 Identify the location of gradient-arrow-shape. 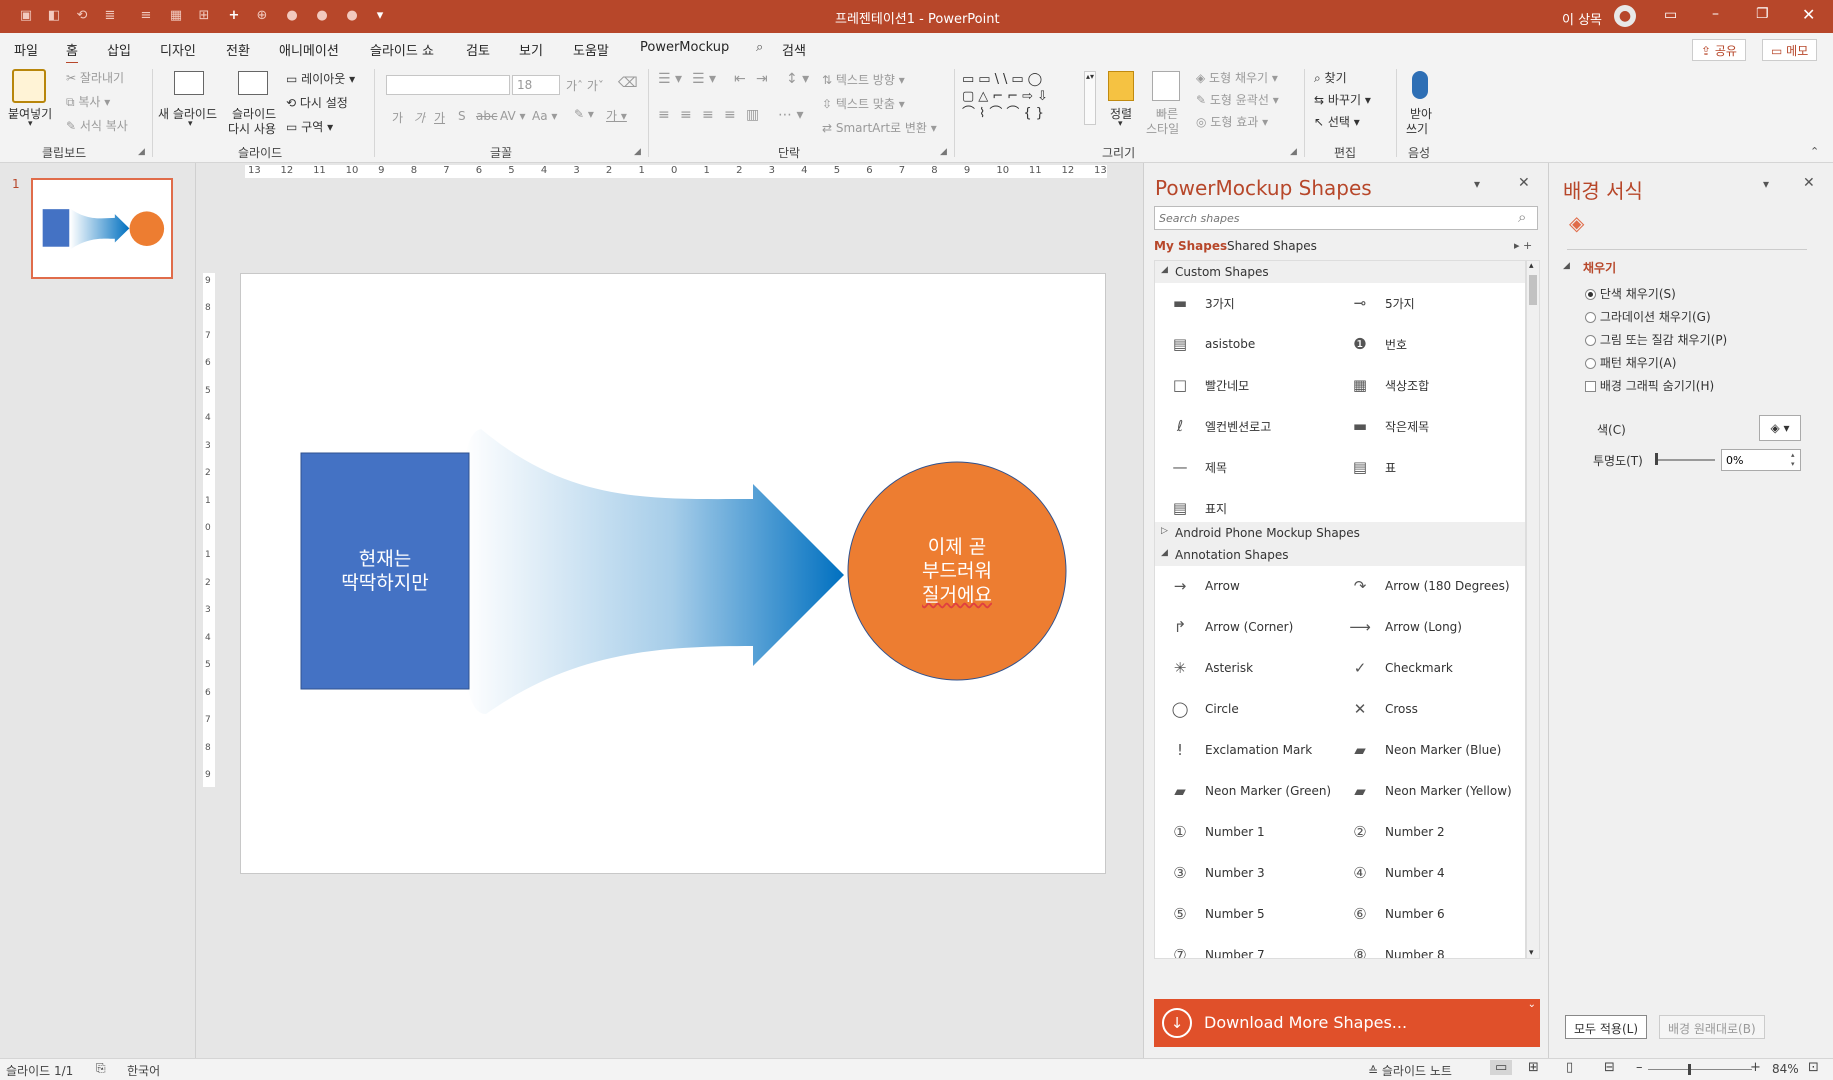
(653, 571).